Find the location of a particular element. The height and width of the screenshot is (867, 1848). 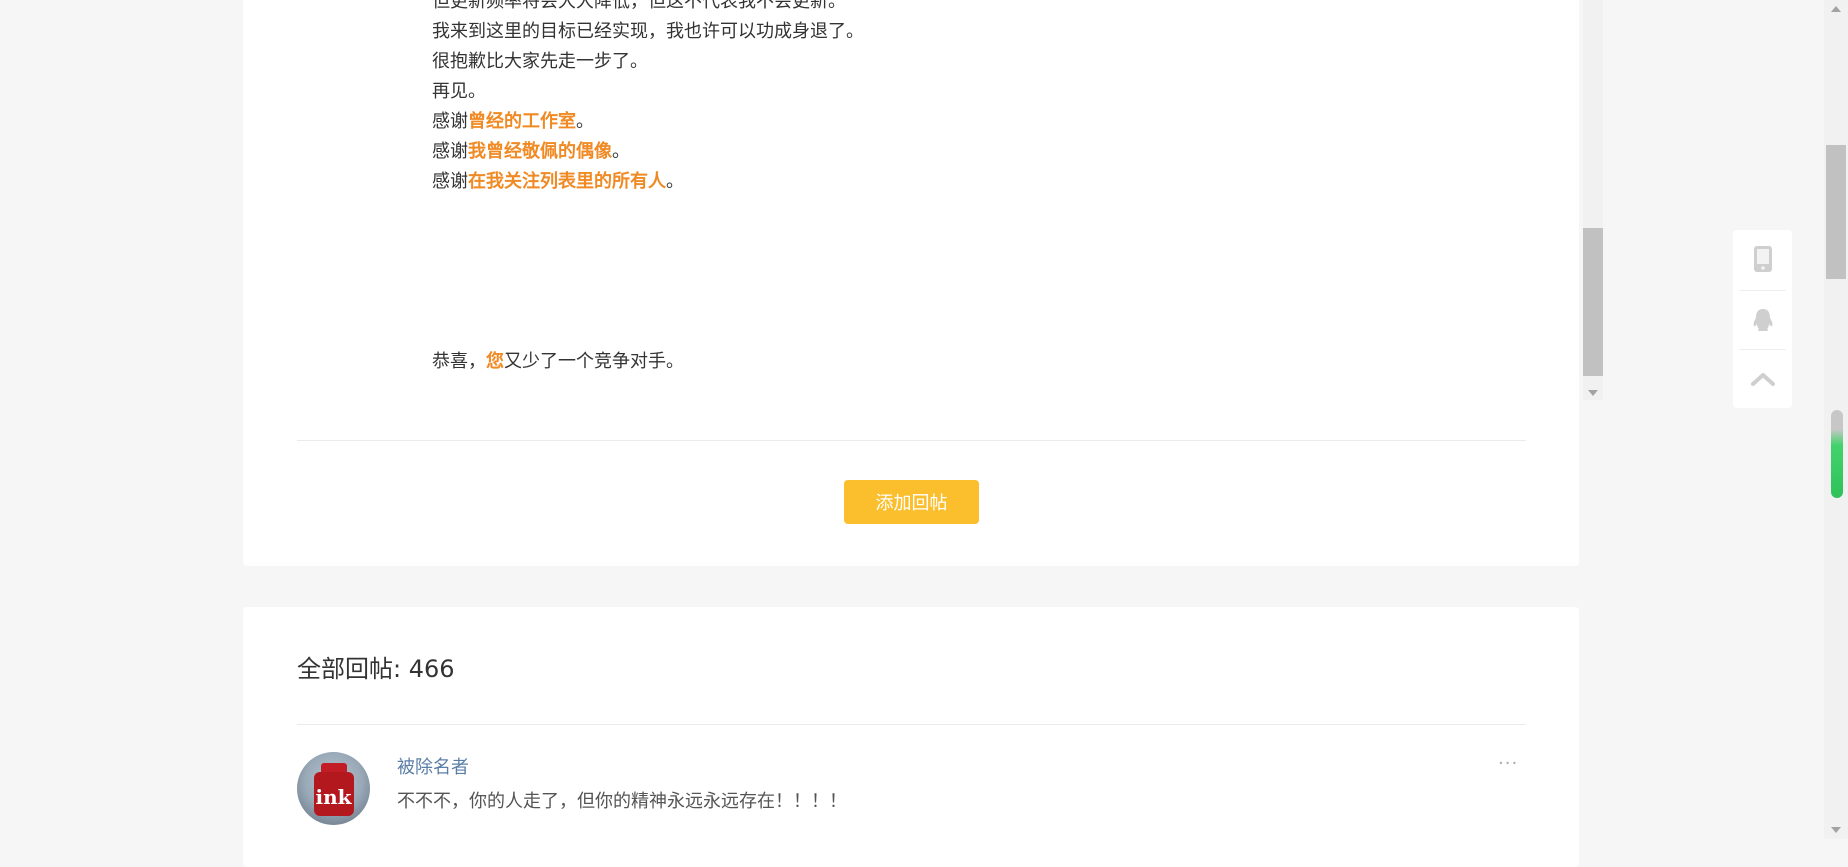

post-scrollbar is located at coordinates (1593, 200).